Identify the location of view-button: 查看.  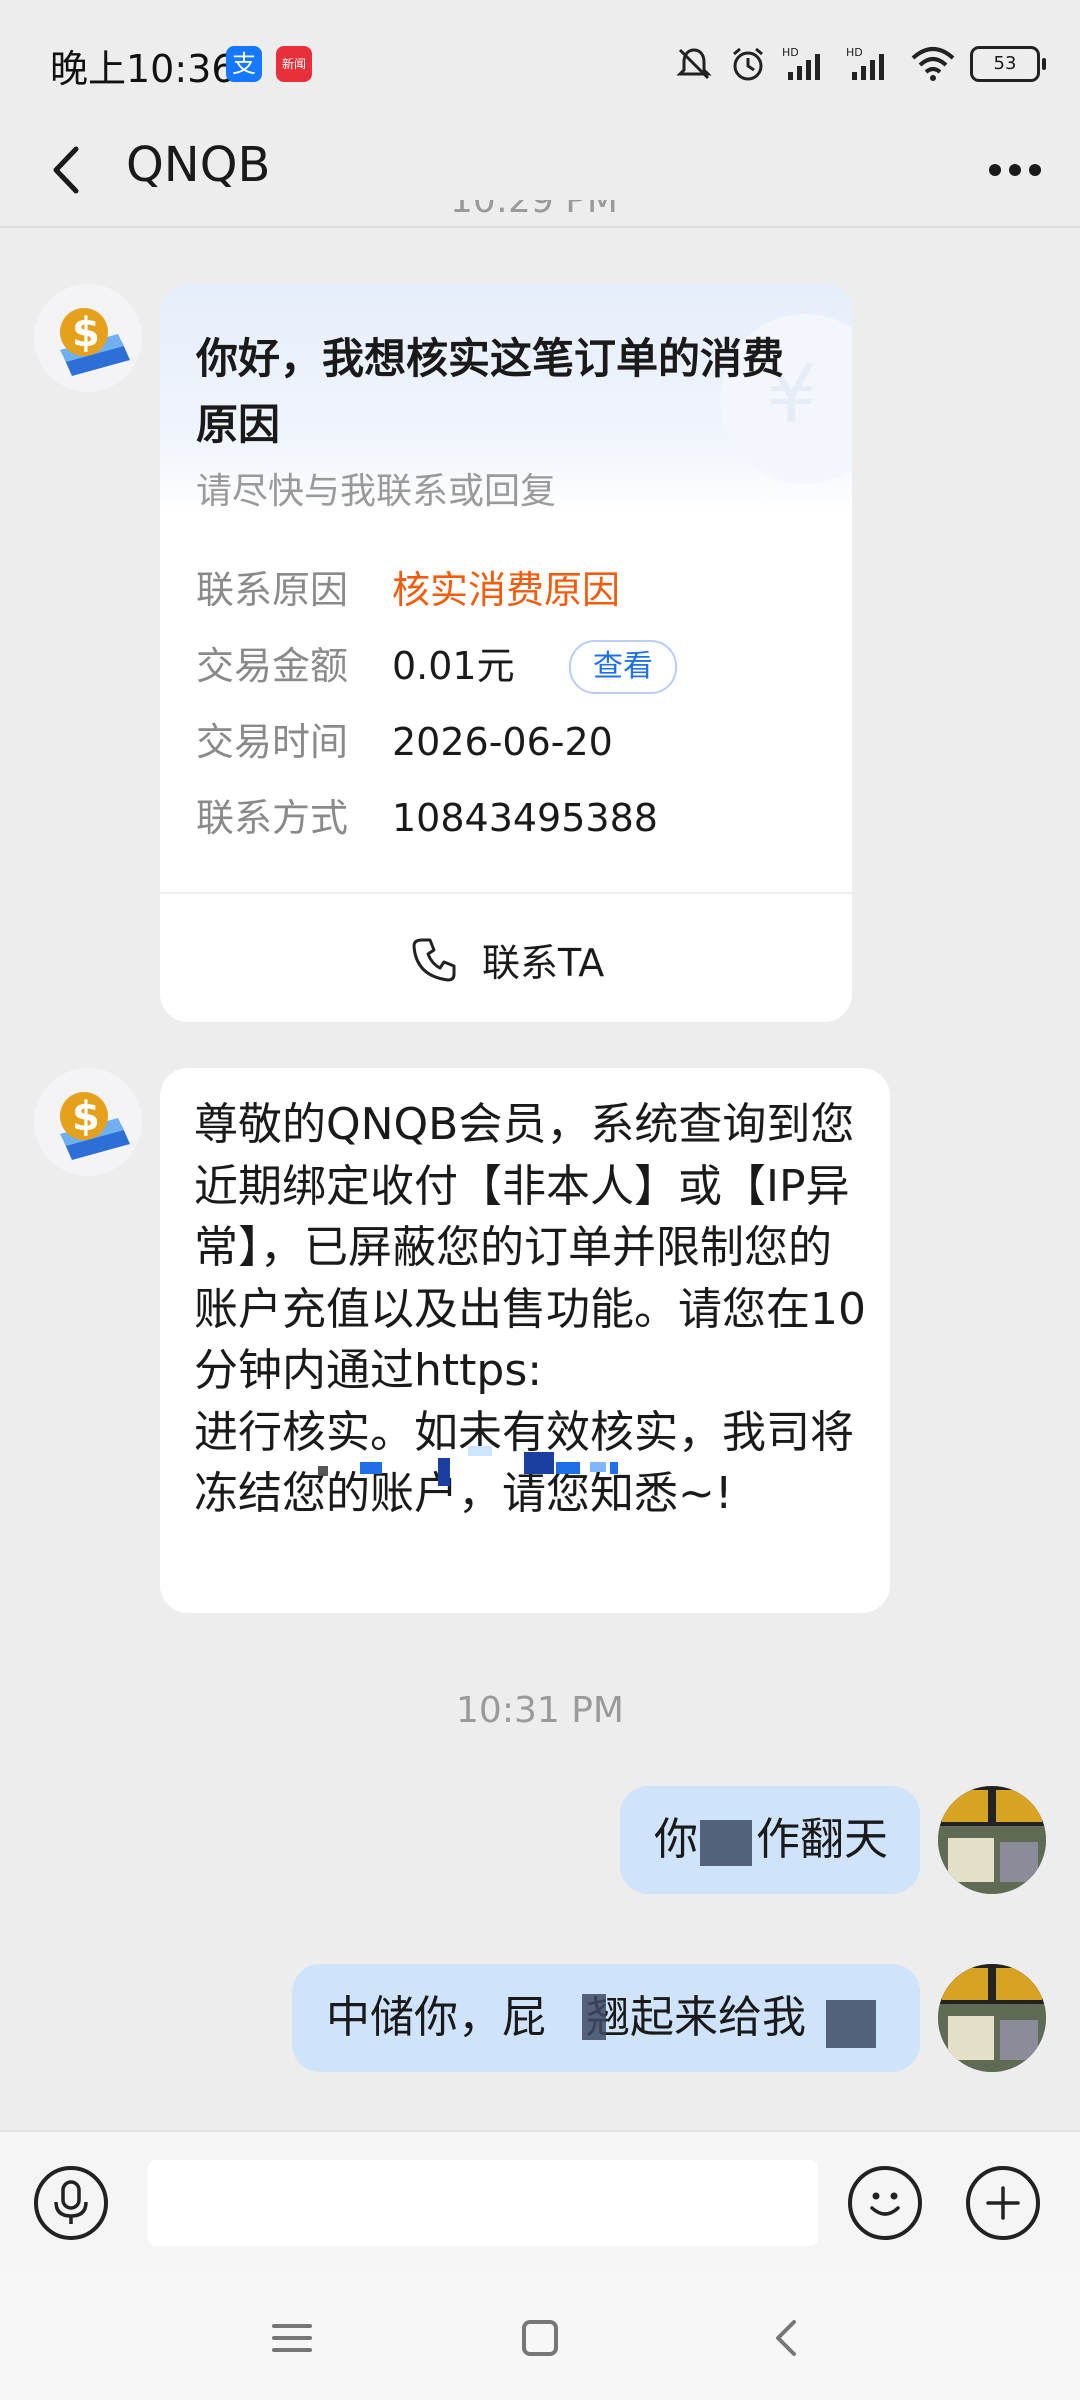
(623, 667).